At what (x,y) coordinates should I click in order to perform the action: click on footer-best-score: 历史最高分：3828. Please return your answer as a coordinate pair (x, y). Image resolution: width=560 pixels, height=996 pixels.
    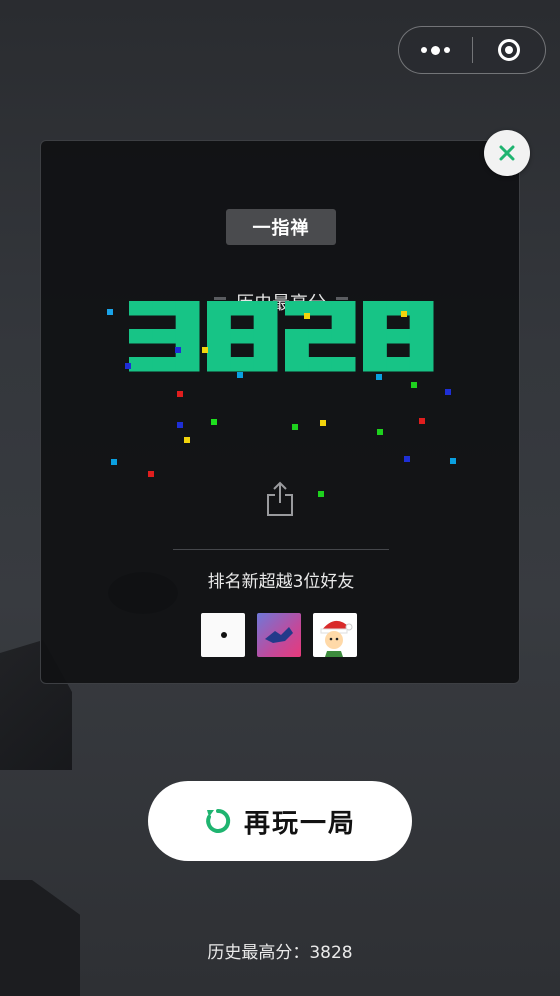
    Looking at the image, I should click on (280, 953).